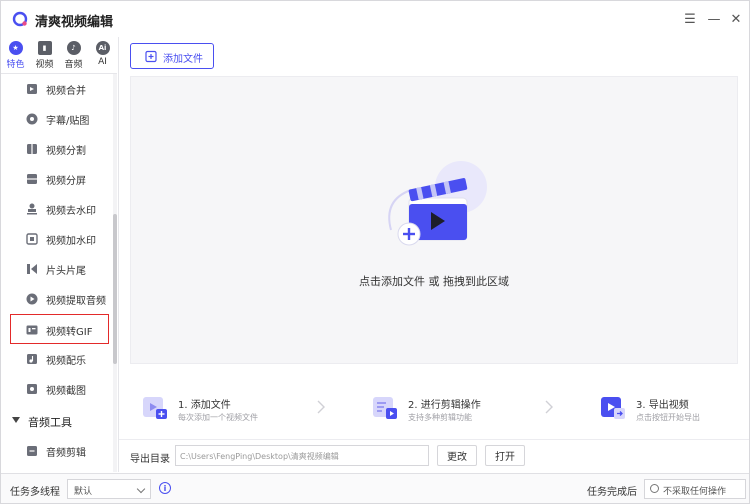 Image resolution: width=750 pixels, height=504 pixels. What do you see at coordinates (32, 359) in the screenshot?
I see `soundtrack-icon` at bounding box center [32, 359].